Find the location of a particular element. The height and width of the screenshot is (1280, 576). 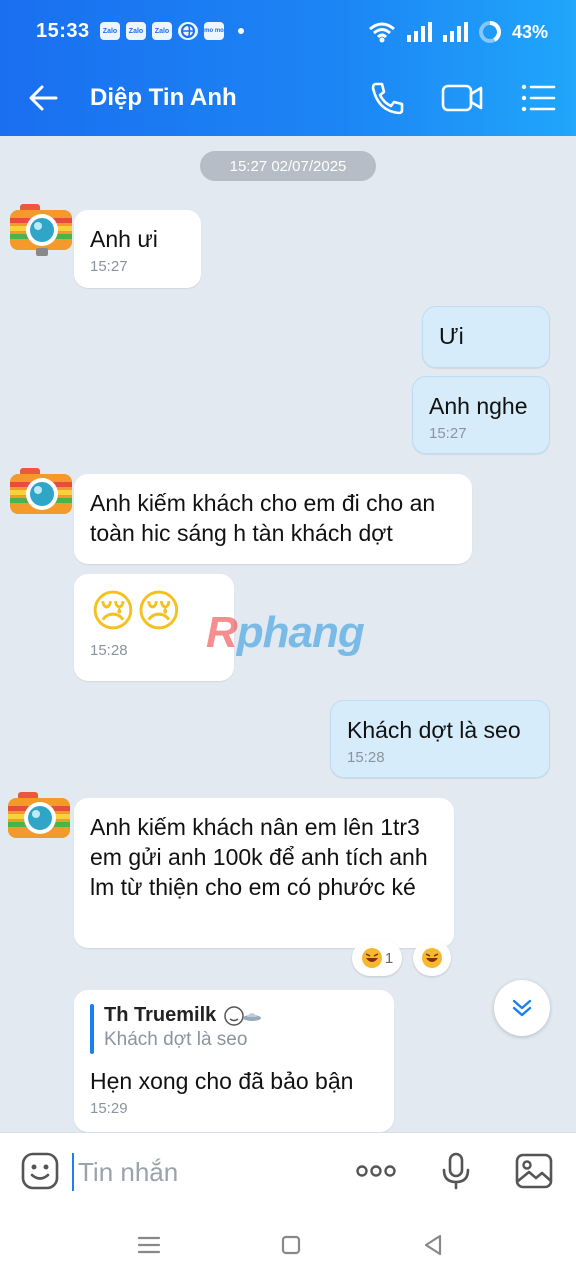

add-reaction-button is located at coordinates (432, 958).